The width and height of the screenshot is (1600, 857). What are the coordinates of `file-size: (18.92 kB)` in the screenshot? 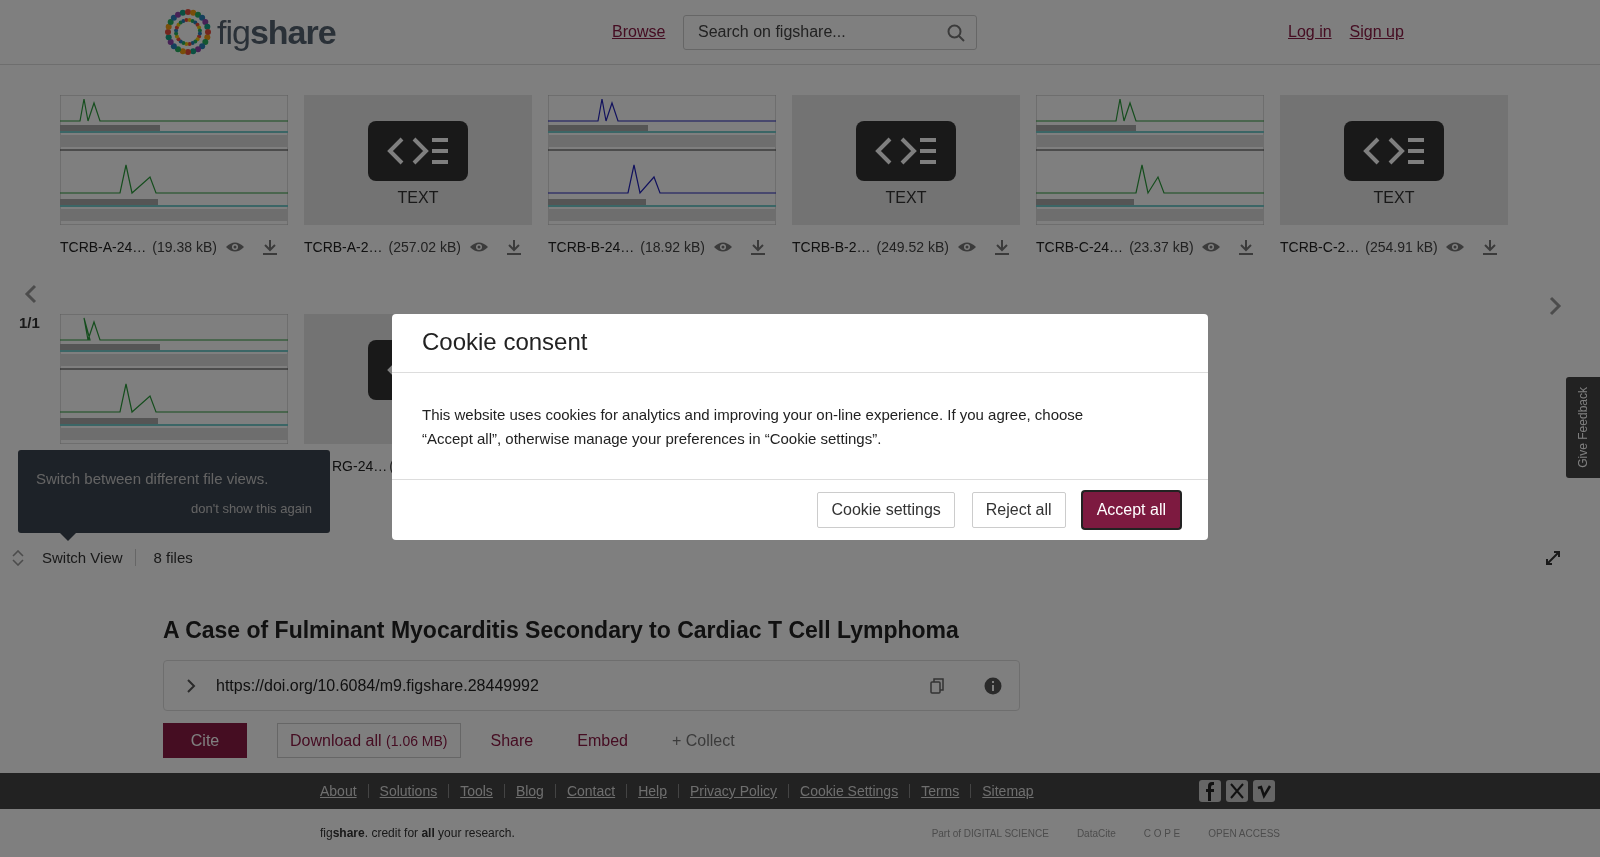 It's located at (672, 247).